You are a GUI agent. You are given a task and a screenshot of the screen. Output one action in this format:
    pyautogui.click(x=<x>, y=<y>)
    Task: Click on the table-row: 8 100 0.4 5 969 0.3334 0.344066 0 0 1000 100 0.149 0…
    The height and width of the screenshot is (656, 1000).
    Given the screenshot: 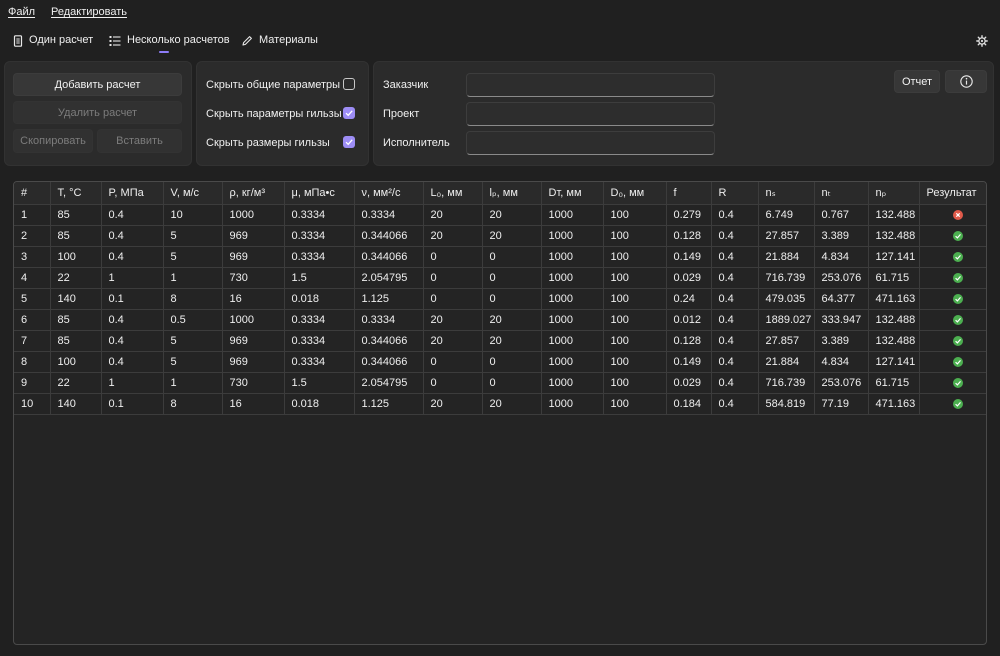 What is the action you would take?
    pyautogui.click(x=500, y=362)
    